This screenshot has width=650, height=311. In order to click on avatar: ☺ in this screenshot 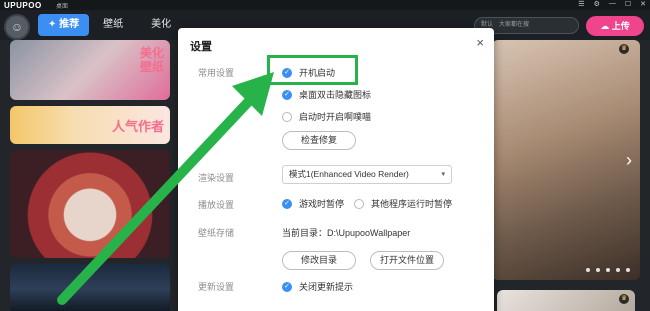, I will do `click(17, 27)`.